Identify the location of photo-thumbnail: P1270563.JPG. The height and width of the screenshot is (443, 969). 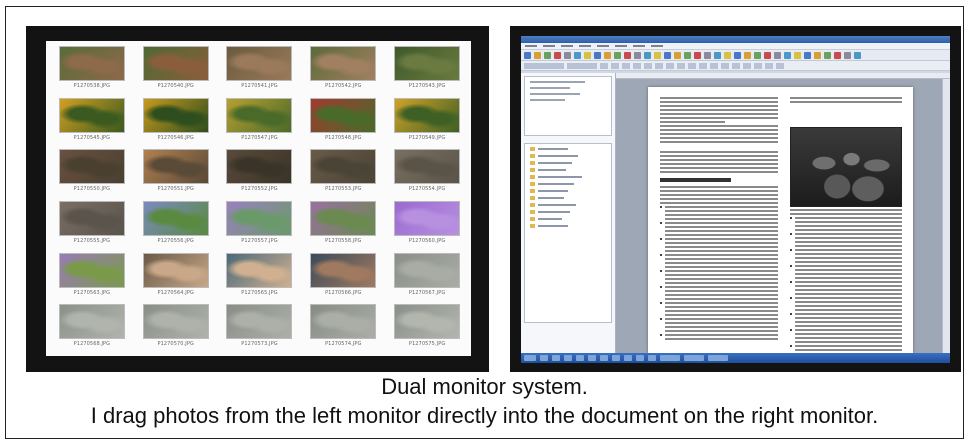
(92, 278).